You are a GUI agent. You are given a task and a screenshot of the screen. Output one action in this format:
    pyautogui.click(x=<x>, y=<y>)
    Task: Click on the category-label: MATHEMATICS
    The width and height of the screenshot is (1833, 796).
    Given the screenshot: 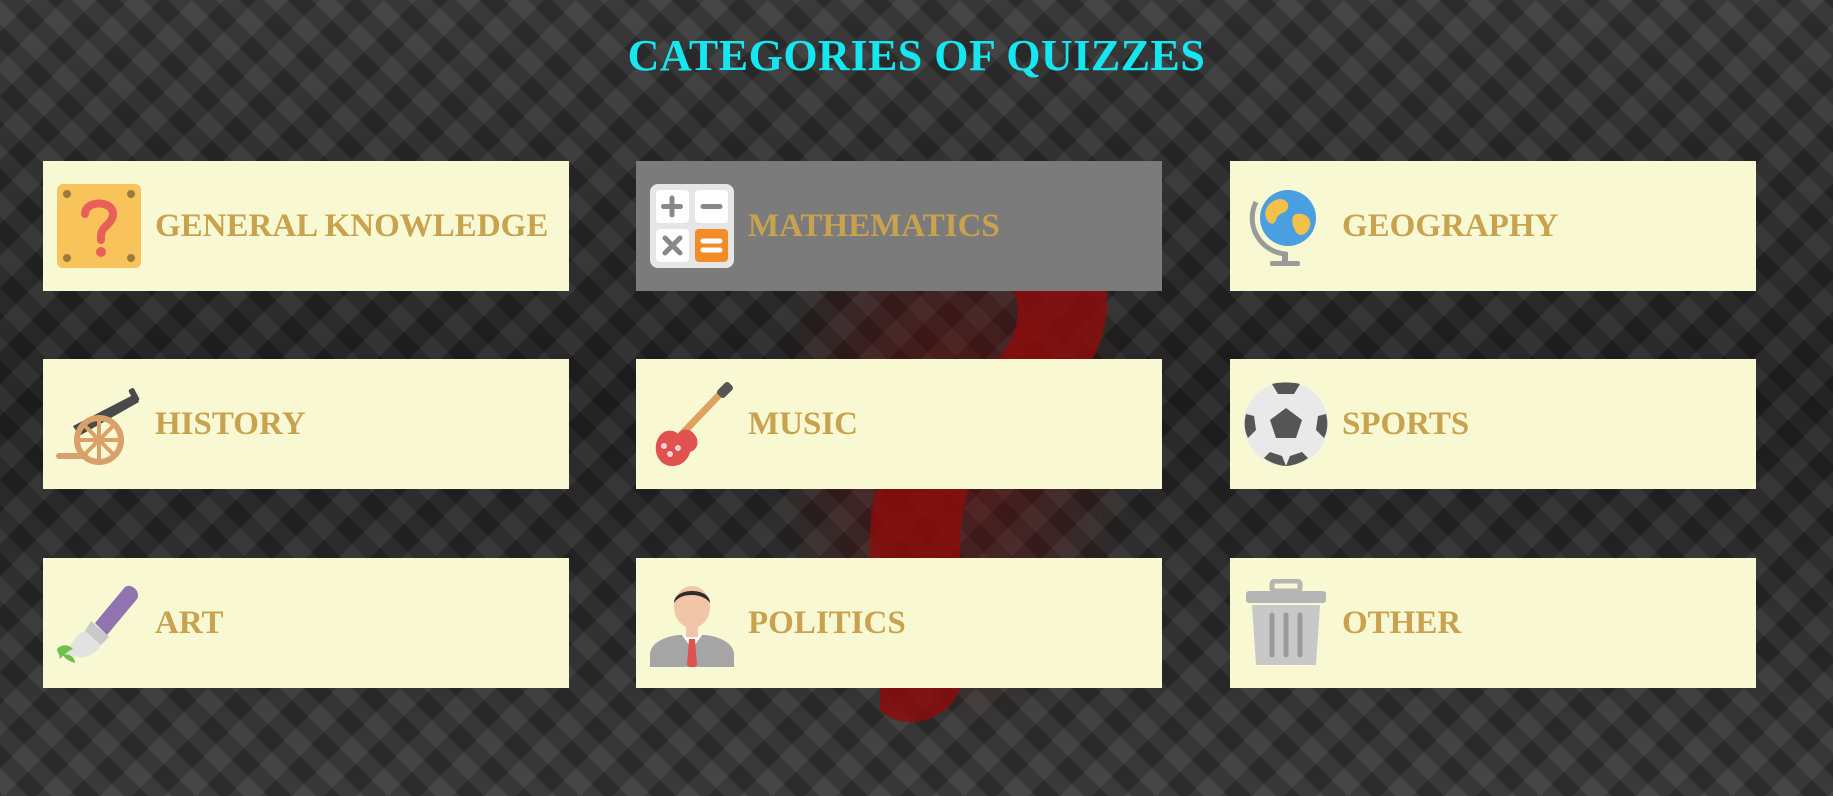 What is the action you would take?
    pyautogui.click(x=874, y=225)
    